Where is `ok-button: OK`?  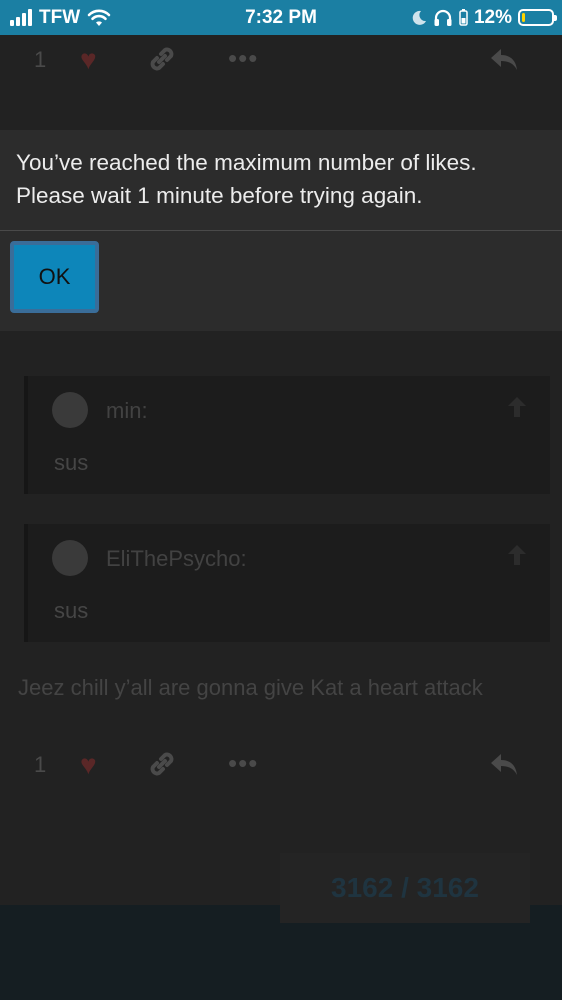 ok-button: OK is located at coordinates (54, 277).